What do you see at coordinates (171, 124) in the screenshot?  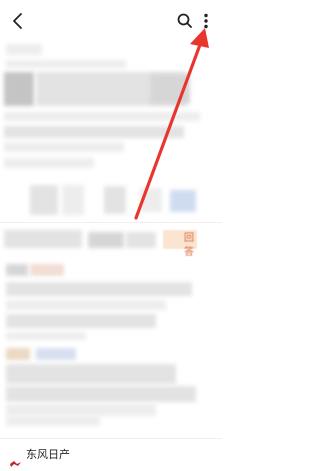 I see `annotation-arrow-icon` at bounding box center [171, 124].